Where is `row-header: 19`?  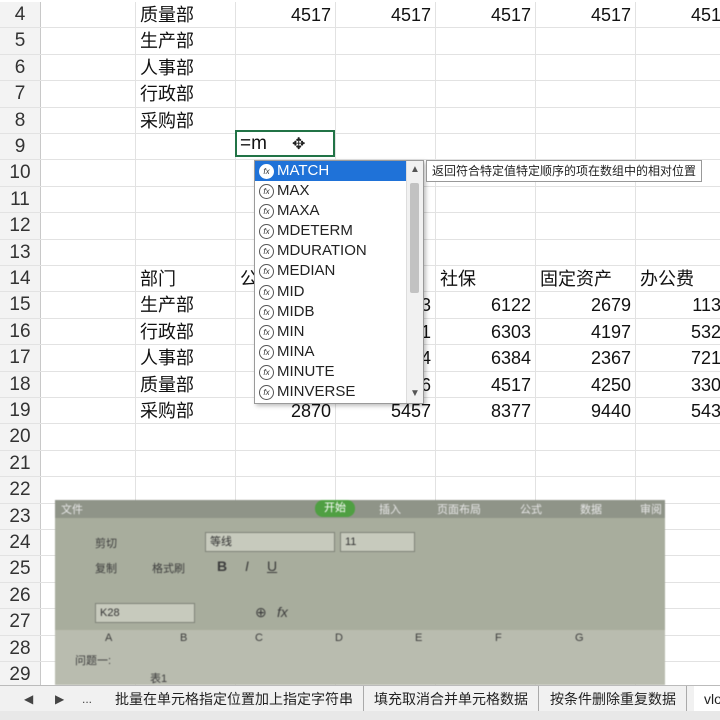 row-header: 19 is located at coordinates (20, 411).